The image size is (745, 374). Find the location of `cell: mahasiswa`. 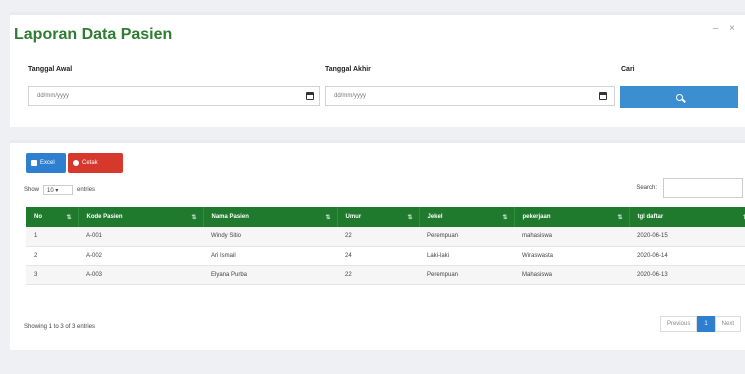

cell: mahasiswa is located at coordinates (571, 237).